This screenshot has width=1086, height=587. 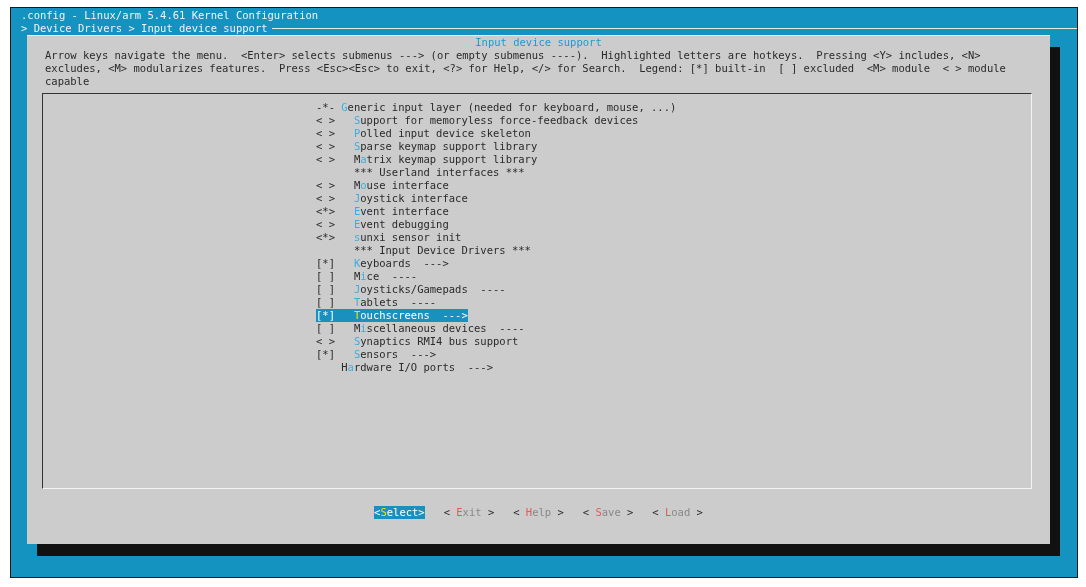 What do you see at coordinates (382, 224) in the screenshot?
I see `menu-item: < > Event debugging` at bounding box center [382, 224].